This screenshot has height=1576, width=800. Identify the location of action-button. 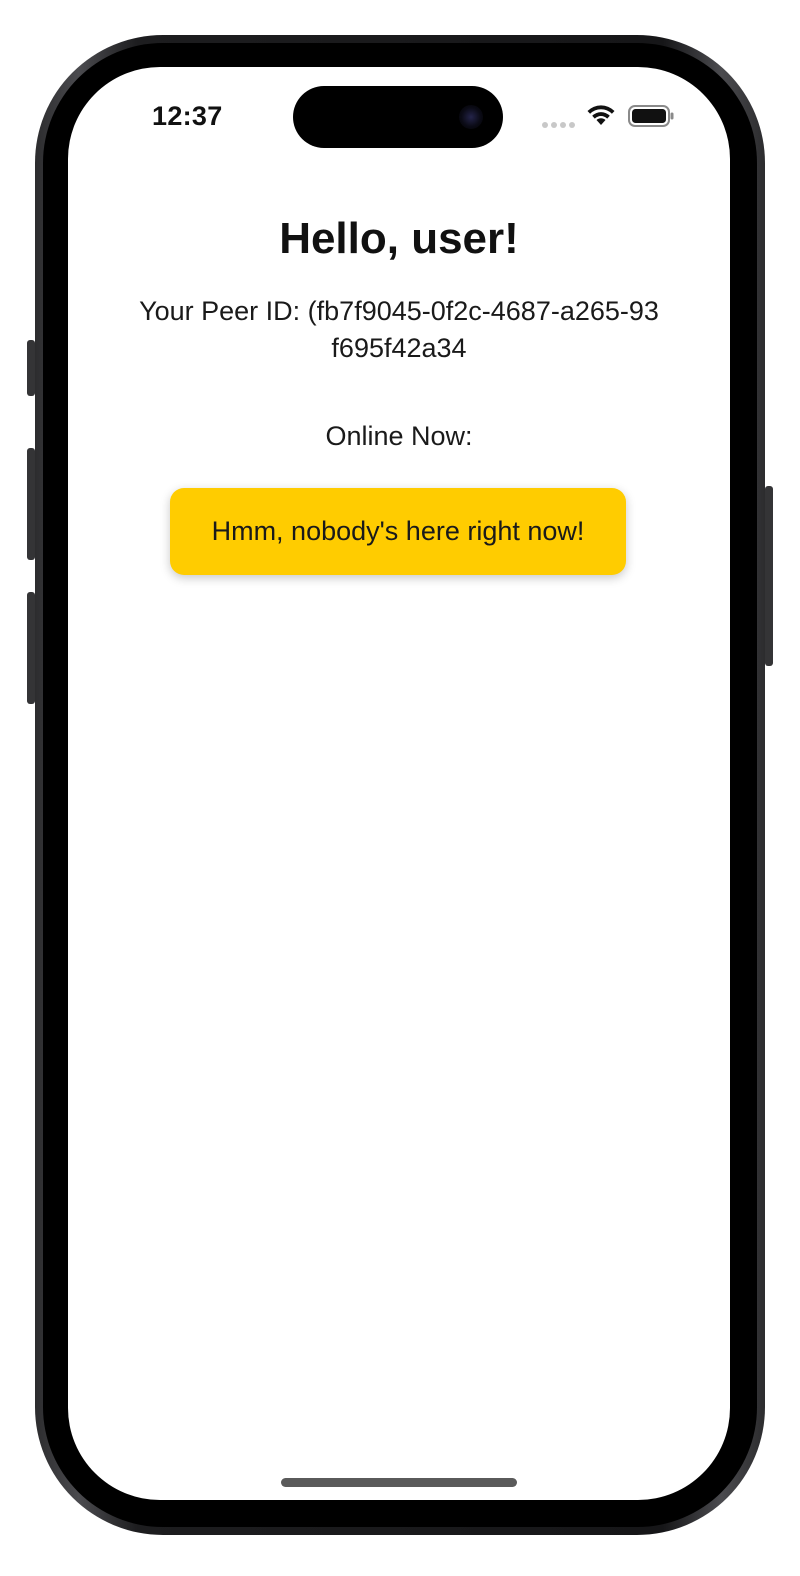
(31, 368).